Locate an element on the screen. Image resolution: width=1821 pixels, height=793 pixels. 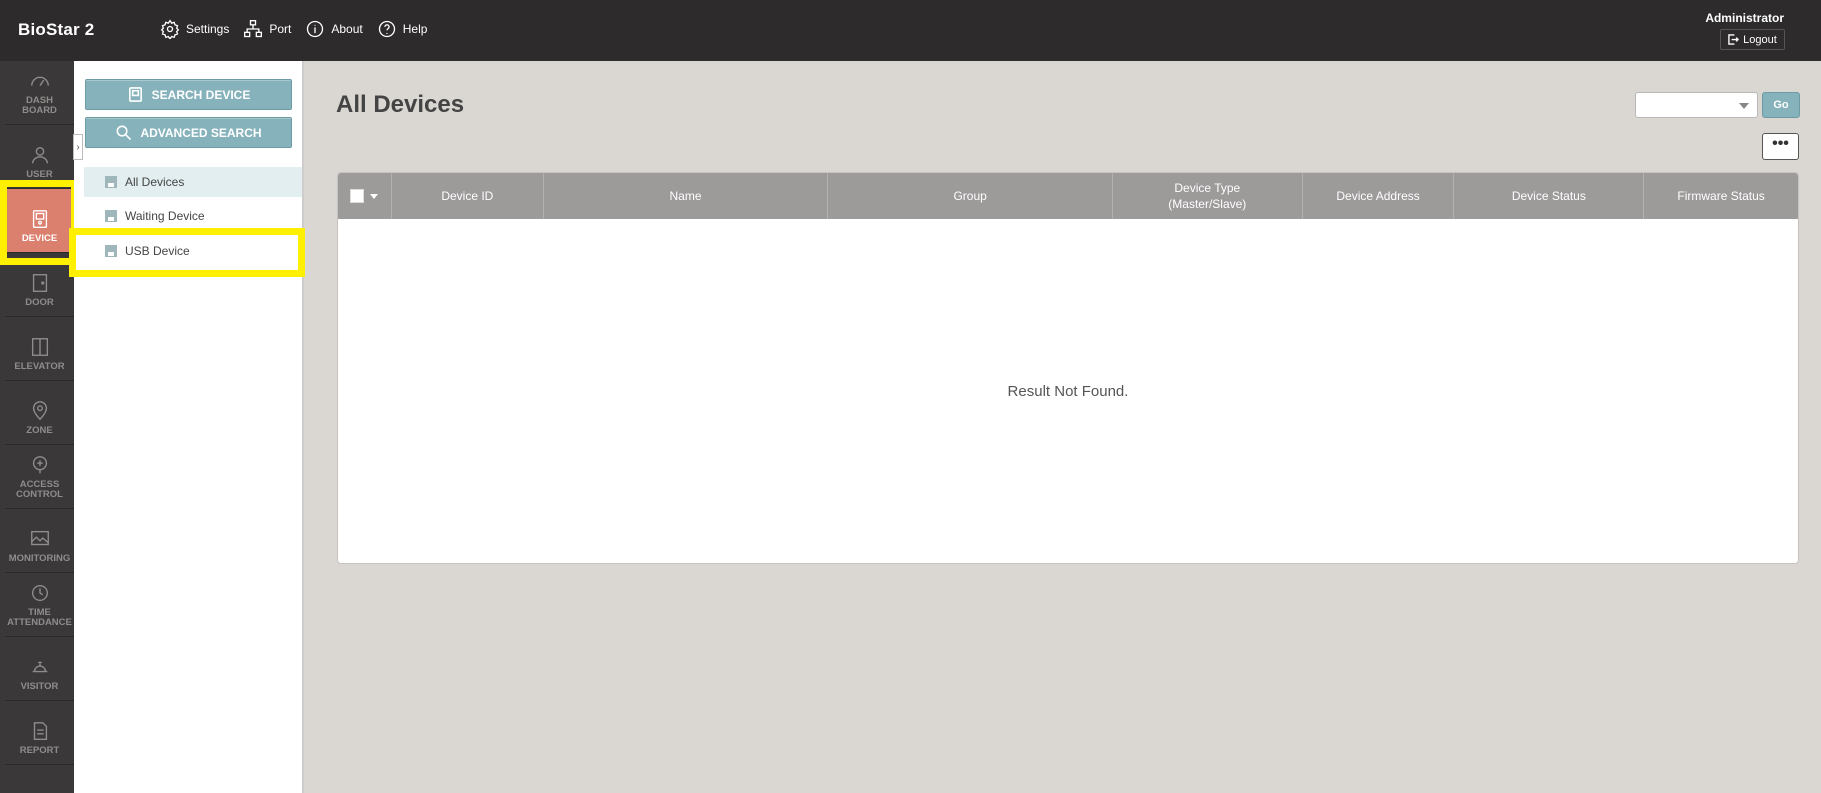
collapse-sidebar-toggle: › is located at coordinates (78, 147).